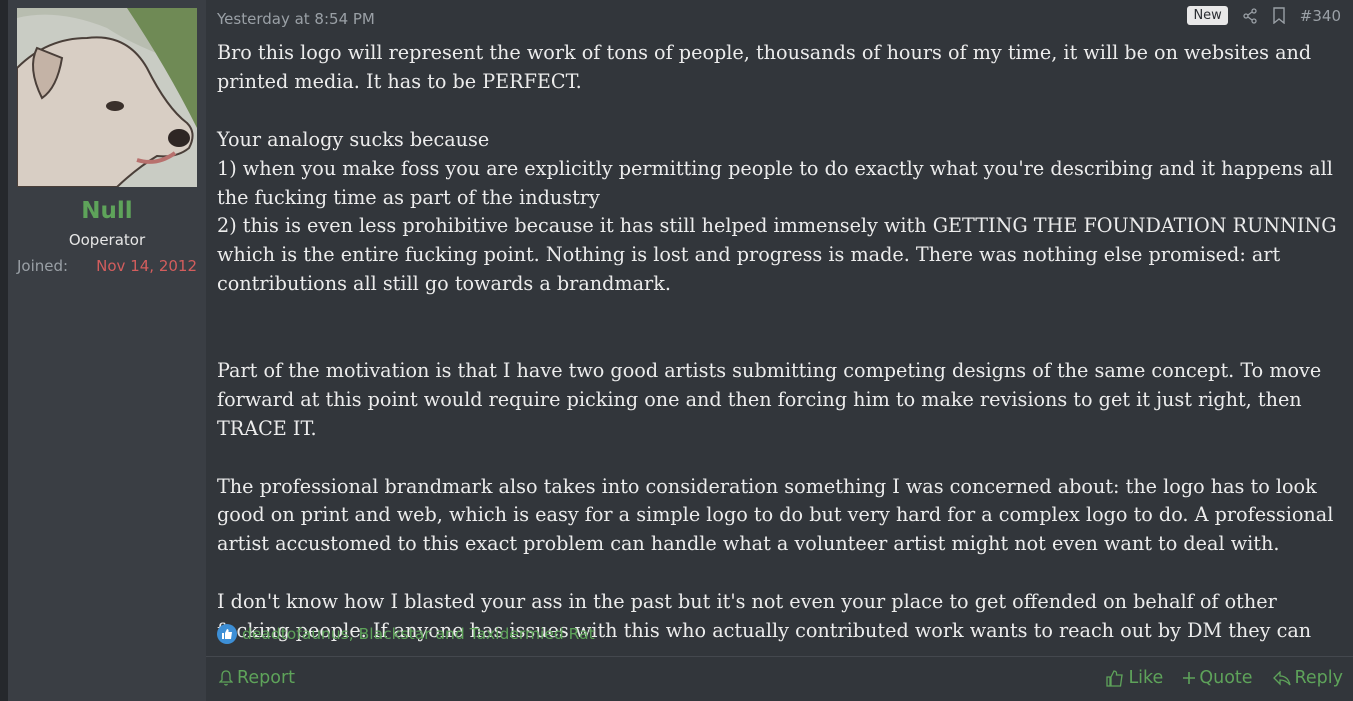  Describe the element at coordinates (226, 678) in the screenshot. I see `bell-icon` at that location.